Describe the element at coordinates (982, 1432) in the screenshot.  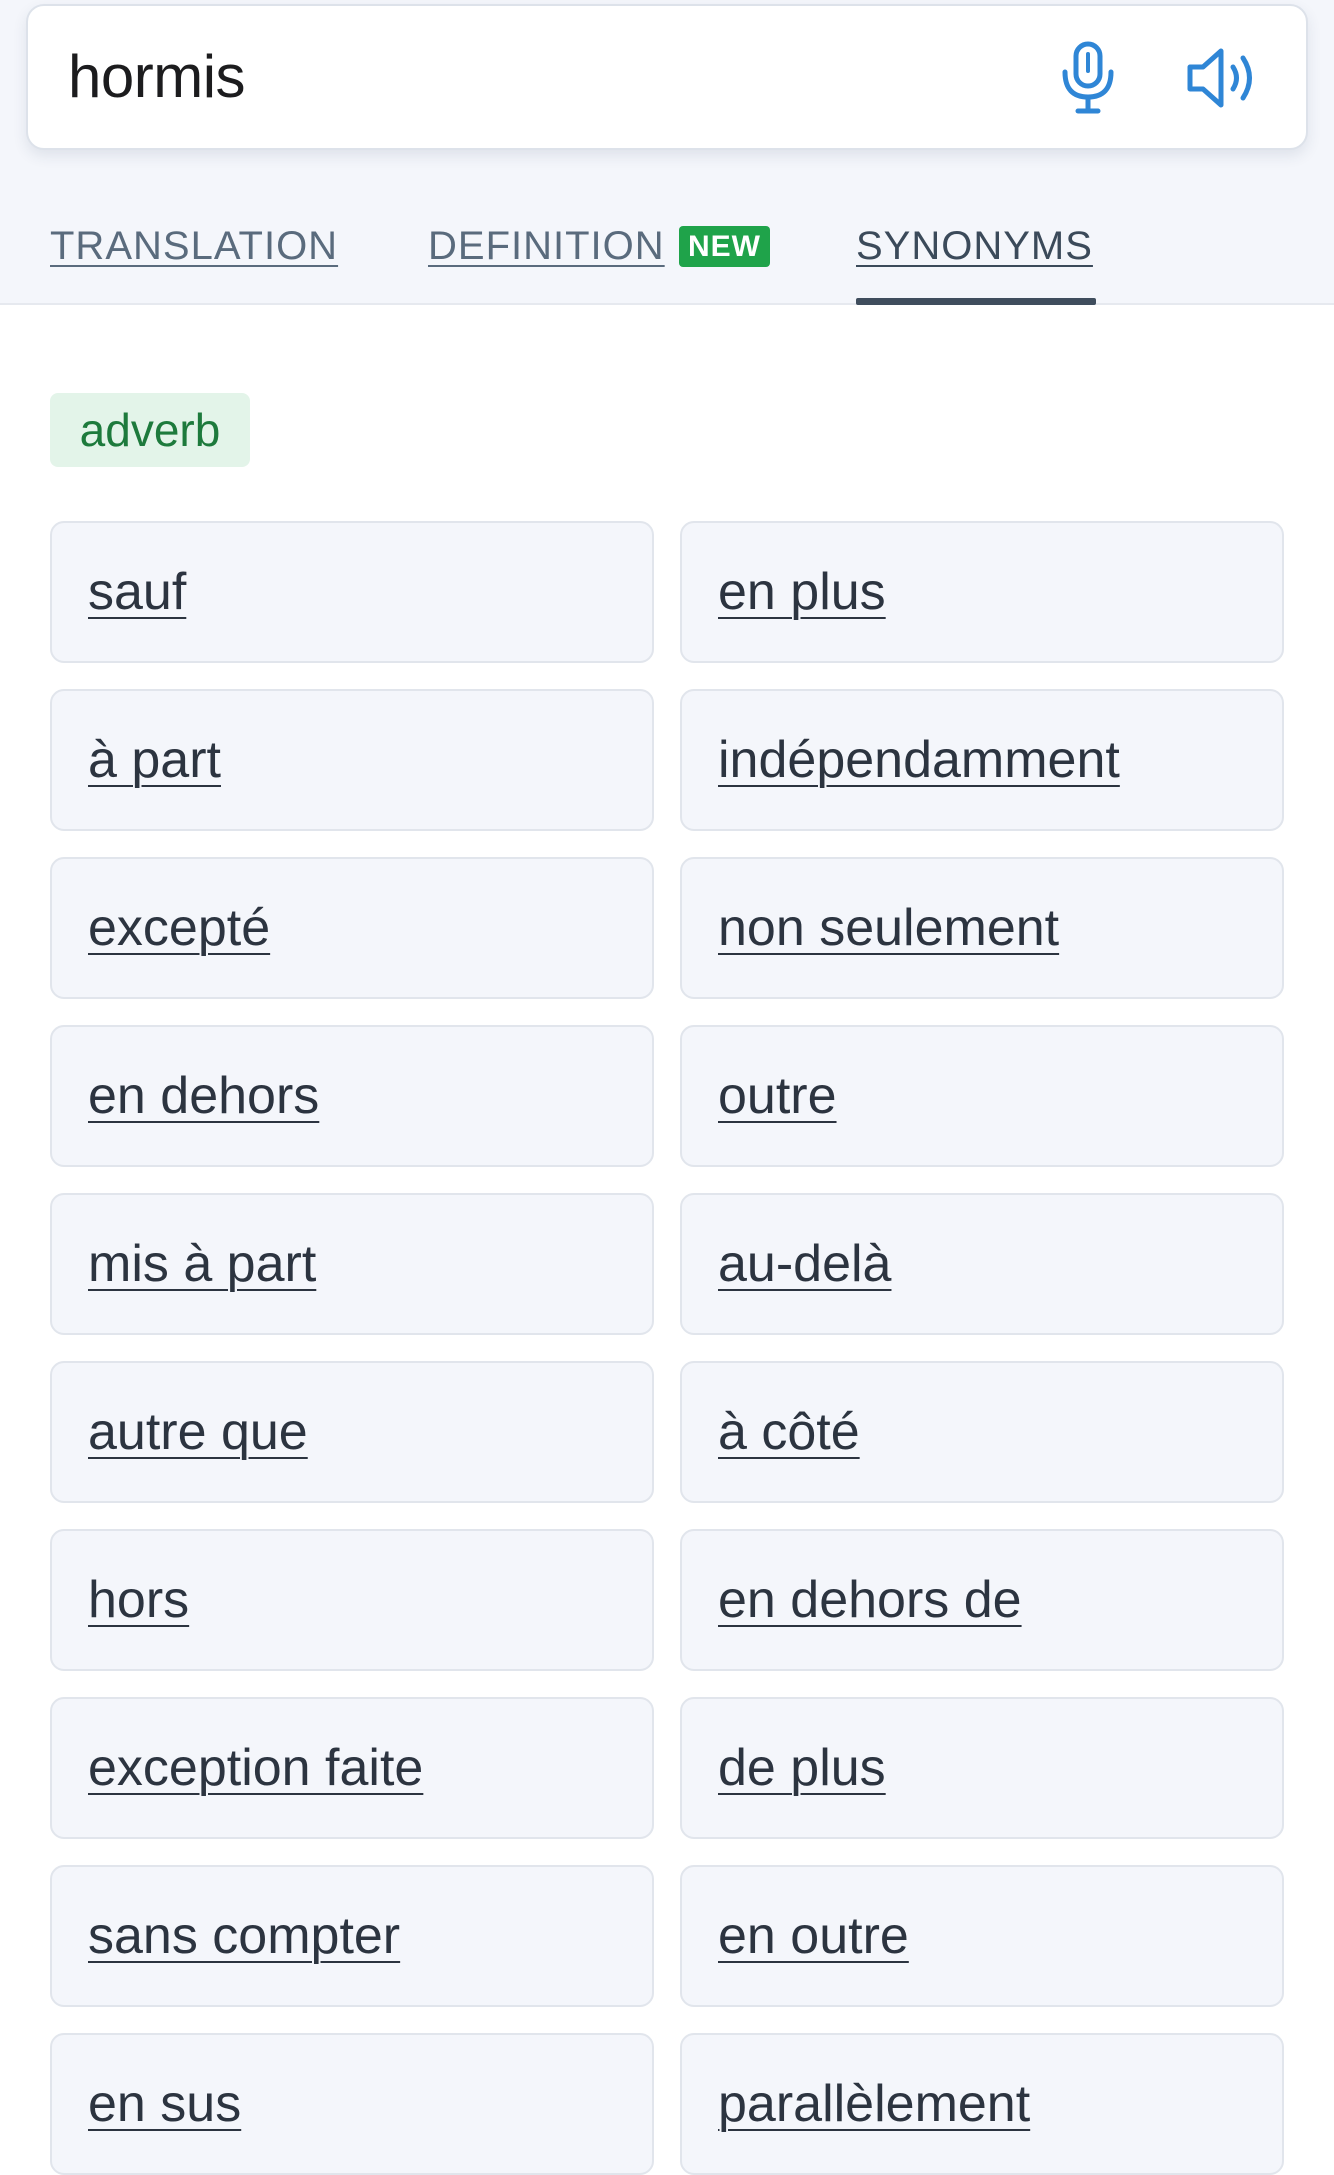
I see `synonym-card: à côté` at that location.